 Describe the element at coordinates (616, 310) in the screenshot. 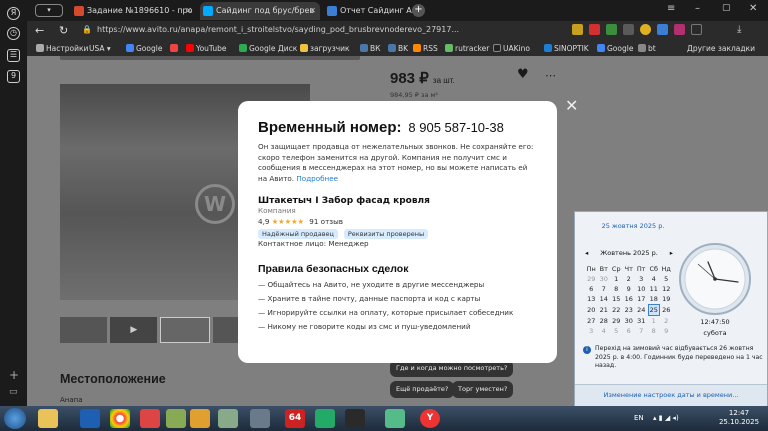

I see `calendar-day: 22` at that location.